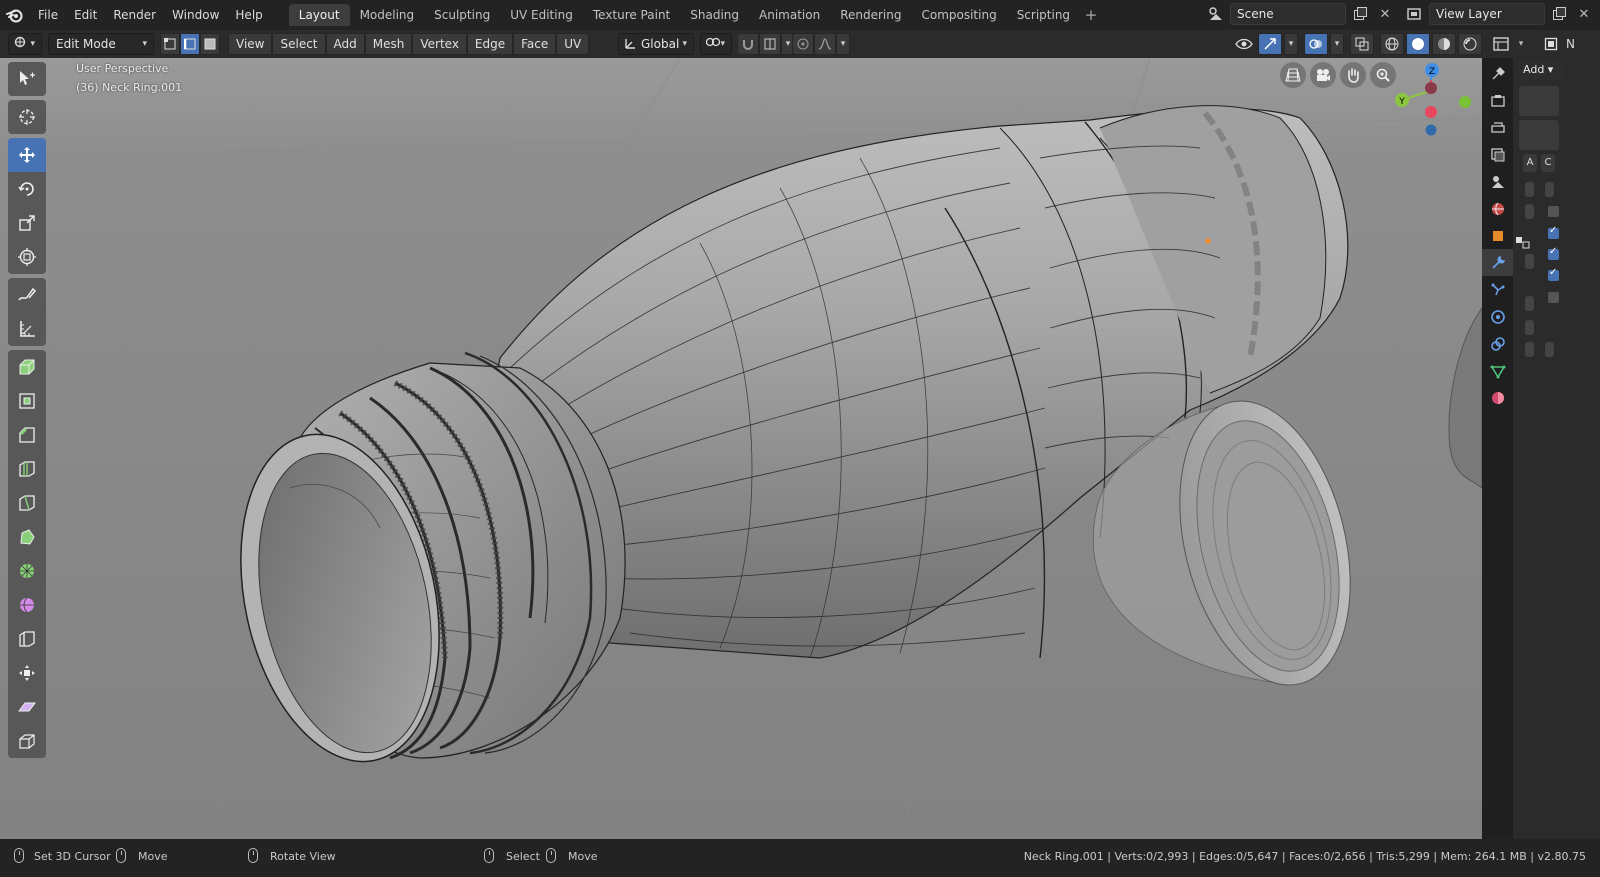  Describe the element at coordinates (27, 189) in the screenshot. I see `rotate-tool-icon` at that location.